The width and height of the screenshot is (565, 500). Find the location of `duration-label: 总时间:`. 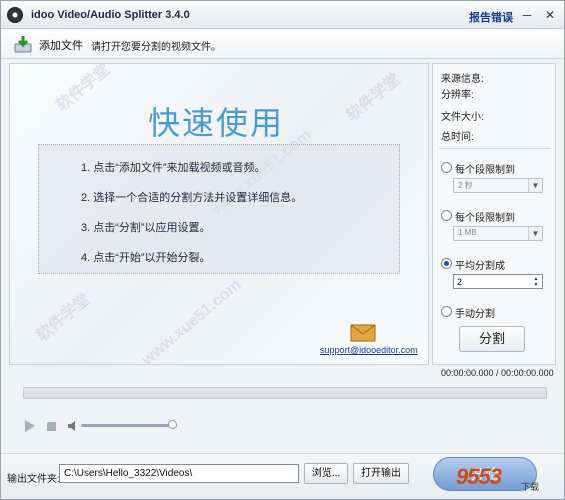

duration-label: 总时间: is located at coordinates (457, 137).